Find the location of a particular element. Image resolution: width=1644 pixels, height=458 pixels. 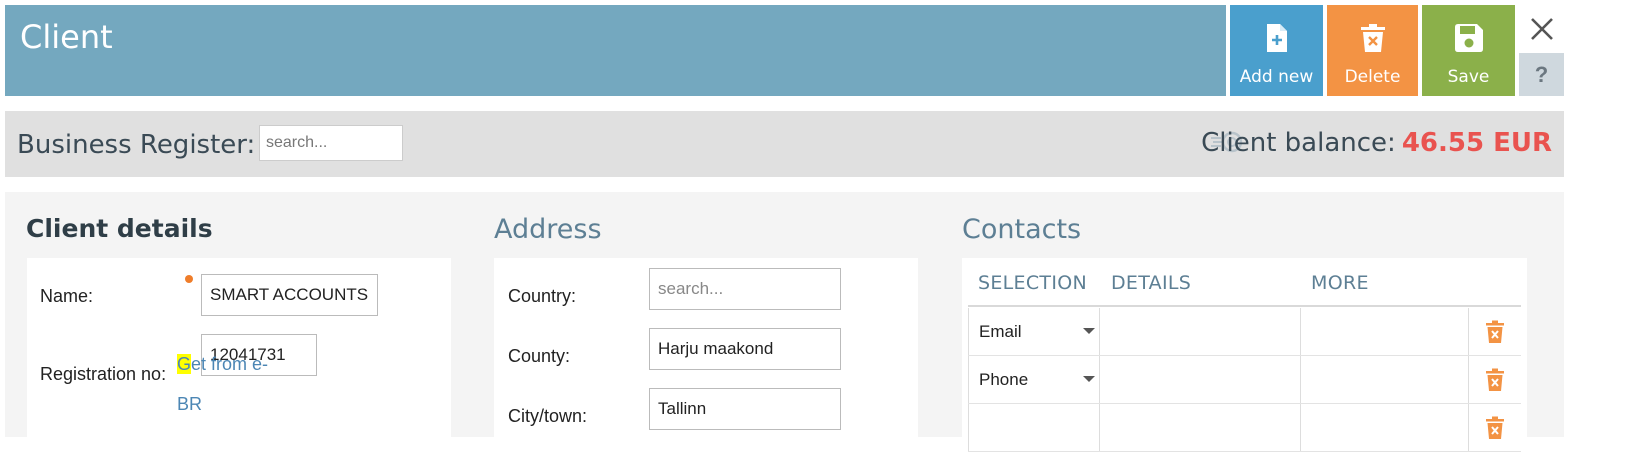

floppy-disk-icon is located at coordinates (1468, 38).